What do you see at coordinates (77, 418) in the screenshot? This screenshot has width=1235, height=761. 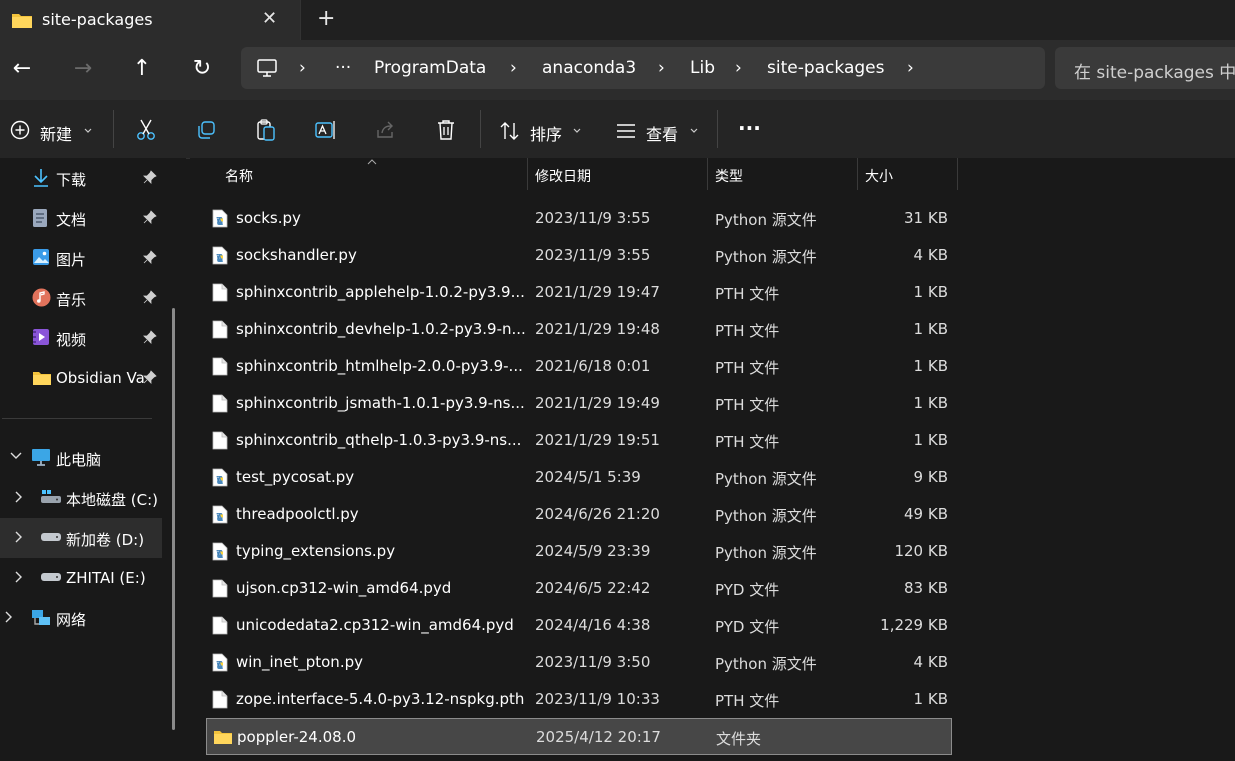 I see `sidebar-divider` at bounding box center [77, 418].